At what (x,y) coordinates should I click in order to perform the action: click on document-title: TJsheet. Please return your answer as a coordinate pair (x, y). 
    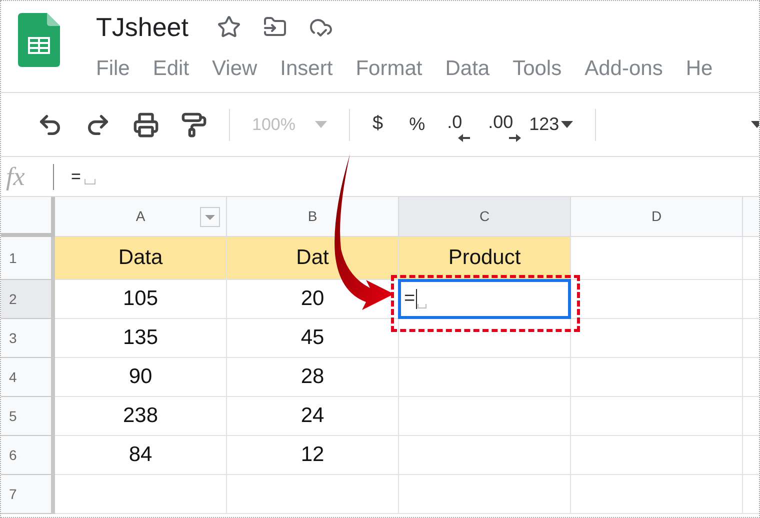
    Looking at the image, I should click on (142, 27).